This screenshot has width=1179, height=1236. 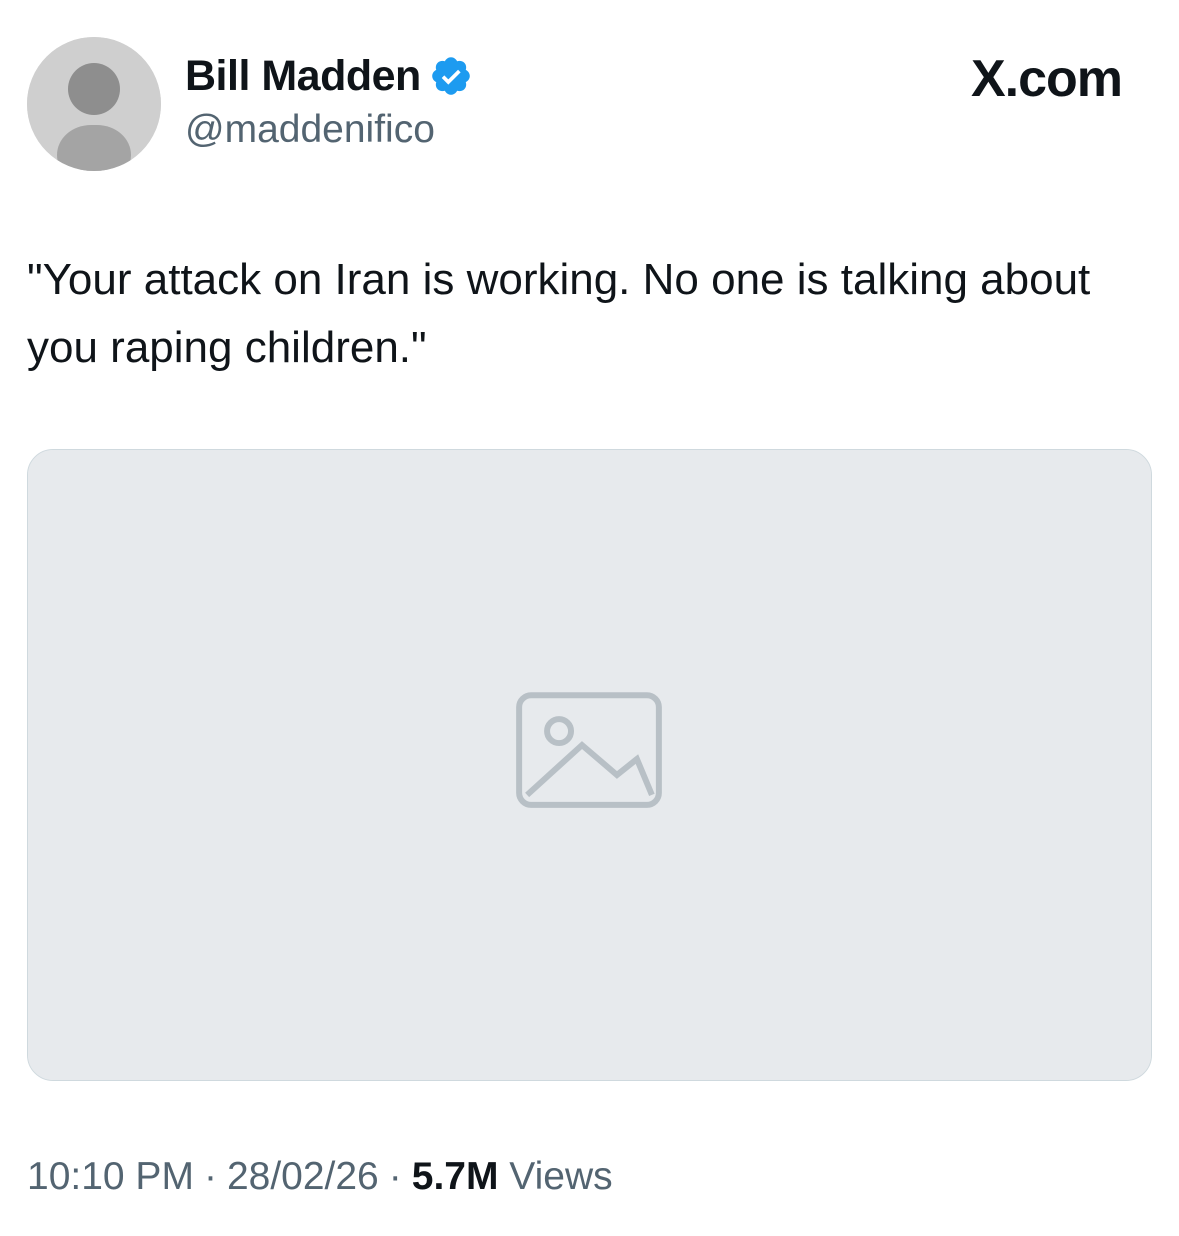 I want to click on tweet-time: 10:10 PM, so click(x=110, y=1176).